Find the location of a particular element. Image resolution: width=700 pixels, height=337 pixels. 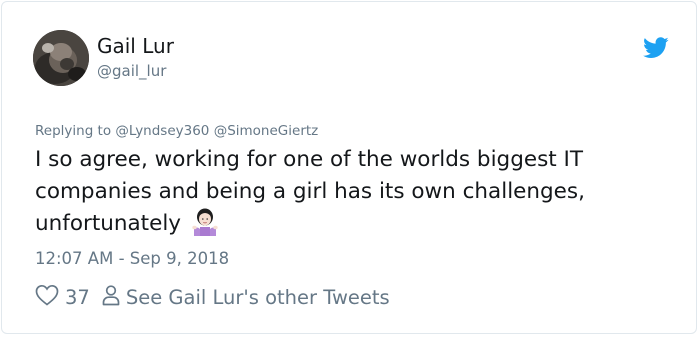

woman-shrugging-emoji-icon is located at coordinates (205, 222).